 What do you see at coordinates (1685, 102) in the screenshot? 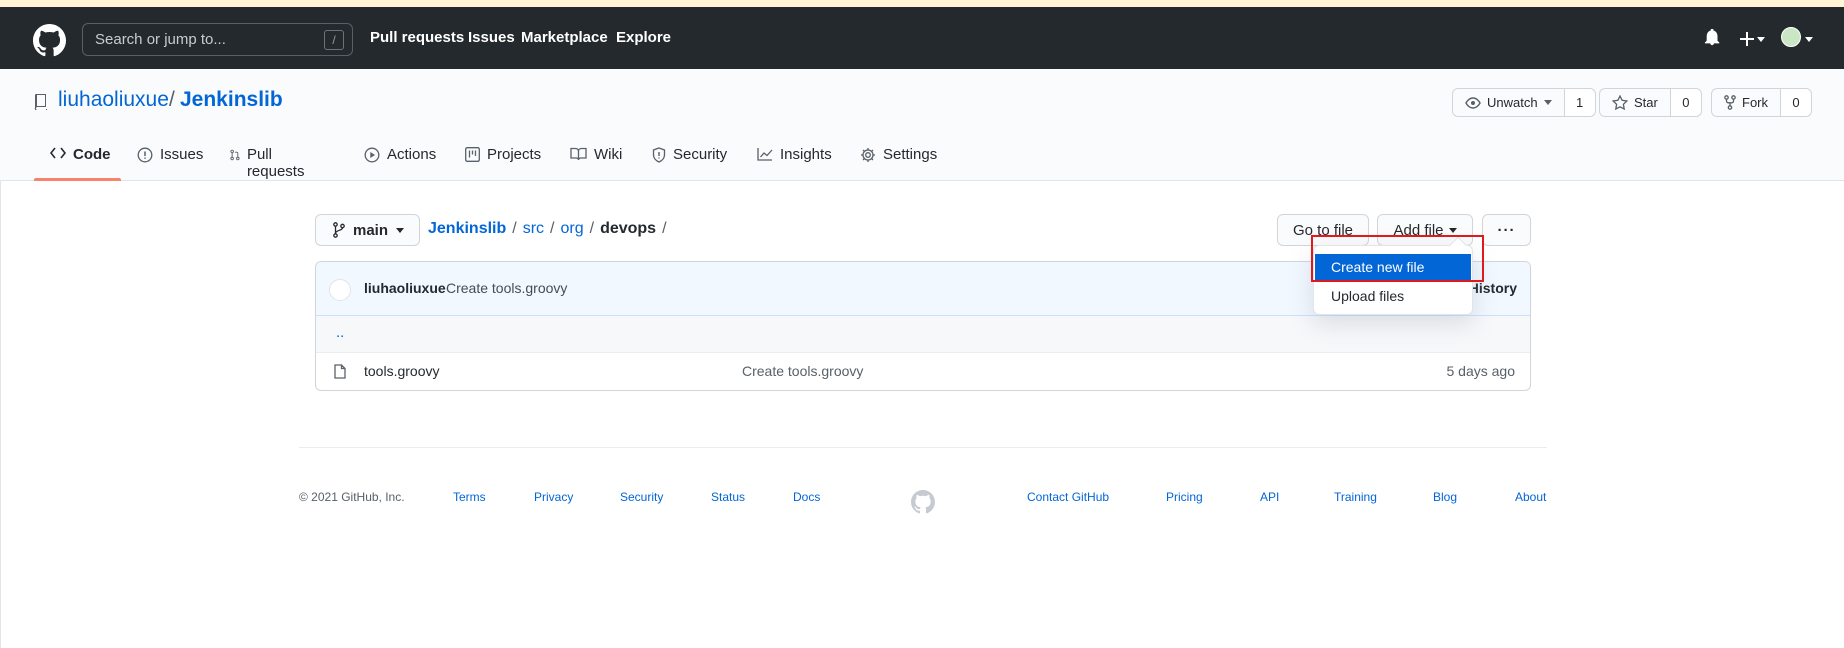
I see `stars-count: 0` at bounding box center [1685, 102].